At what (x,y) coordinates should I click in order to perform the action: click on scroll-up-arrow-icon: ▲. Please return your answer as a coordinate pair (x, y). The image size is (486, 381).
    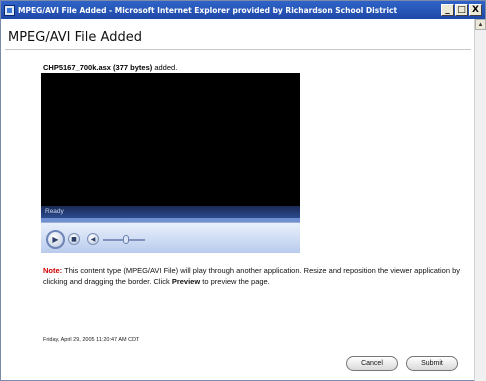
    Looking at the image, I should click on (480, 24).